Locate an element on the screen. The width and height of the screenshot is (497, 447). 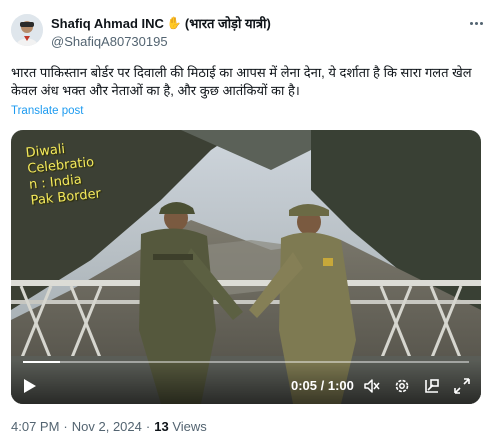
translate-post-link: Translate post is located at coordinates (47, 111).